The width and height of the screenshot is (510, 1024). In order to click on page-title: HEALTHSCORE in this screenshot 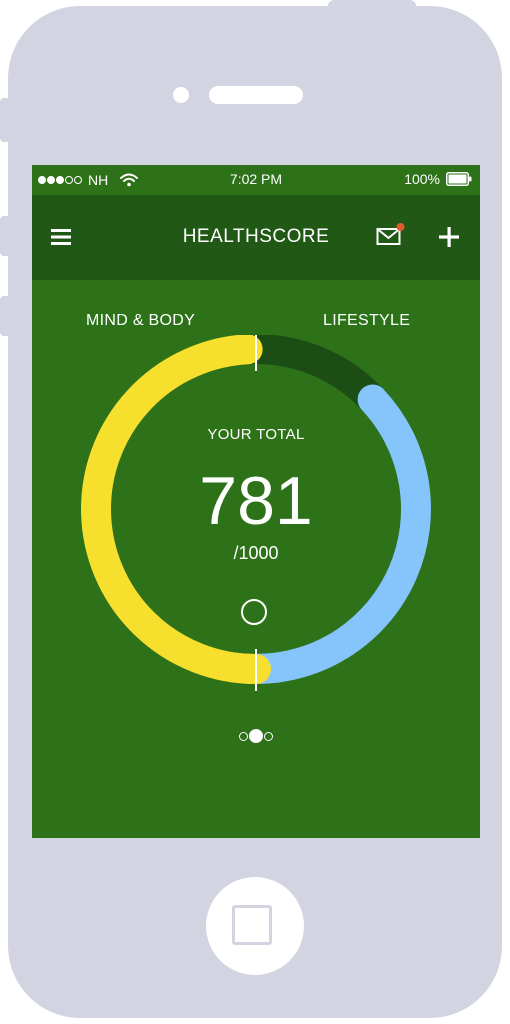, I will do `click(256, 236)`.